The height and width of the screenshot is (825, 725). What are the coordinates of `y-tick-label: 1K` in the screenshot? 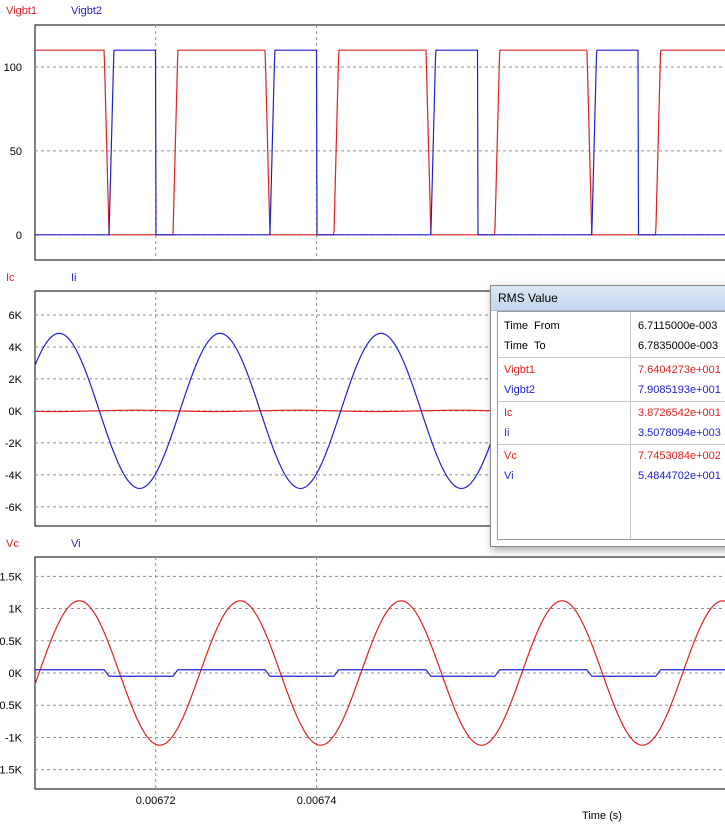 It's located at (16, 610).